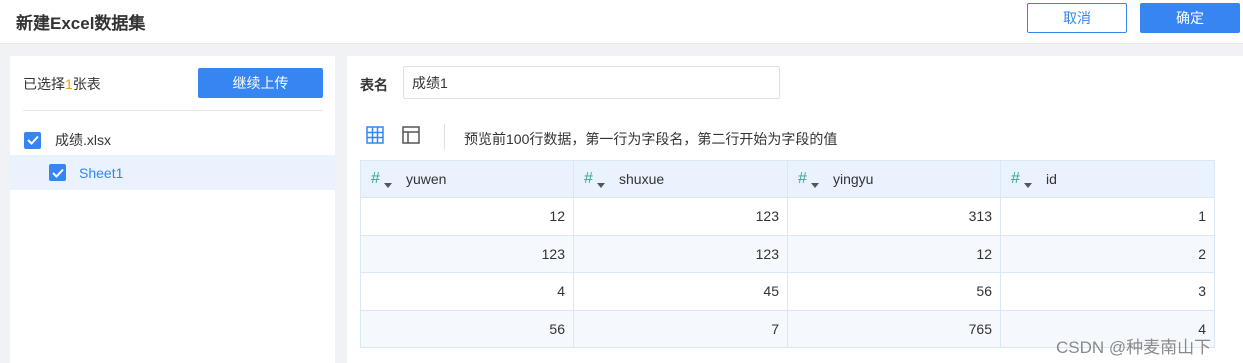 This screenshot has width=1243, height=363. What do you see at coordinates (101, 172) in the screenshot?
I see `sheet-name: Sheet1` at bounding box center [101, 172].